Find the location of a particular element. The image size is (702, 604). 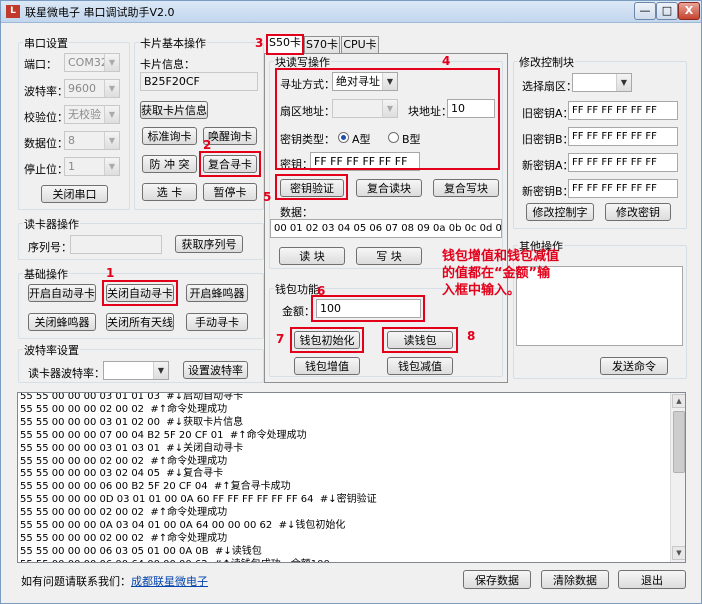

anticollision-button: 防 冲 突 is located at coordinates (169, 164).